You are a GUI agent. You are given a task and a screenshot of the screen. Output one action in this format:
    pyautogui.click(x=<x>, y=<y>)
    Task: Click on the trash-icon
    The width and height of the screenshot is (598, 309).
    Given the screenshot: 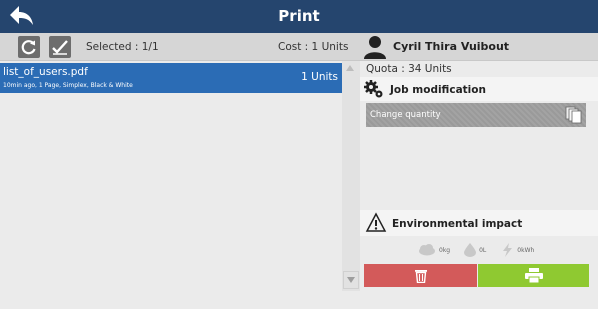 What is the action you would take?
    pyautogui.click(x=420, y=276)
    